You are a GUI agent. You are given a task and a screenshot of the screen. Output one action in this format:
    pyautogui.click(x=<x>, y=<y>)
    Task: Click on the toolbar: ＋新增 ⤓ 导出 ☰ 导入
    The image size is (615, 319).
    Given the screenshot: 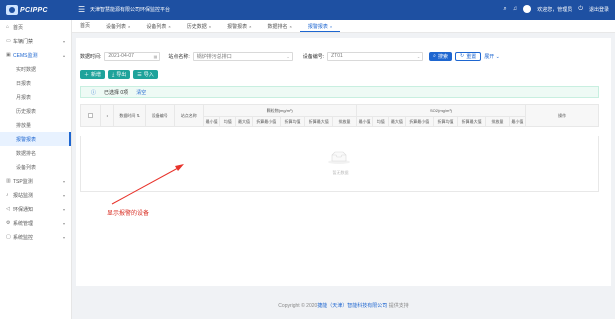 What is the action you would take?
    pyautogui.click(x=119, y=74)
    